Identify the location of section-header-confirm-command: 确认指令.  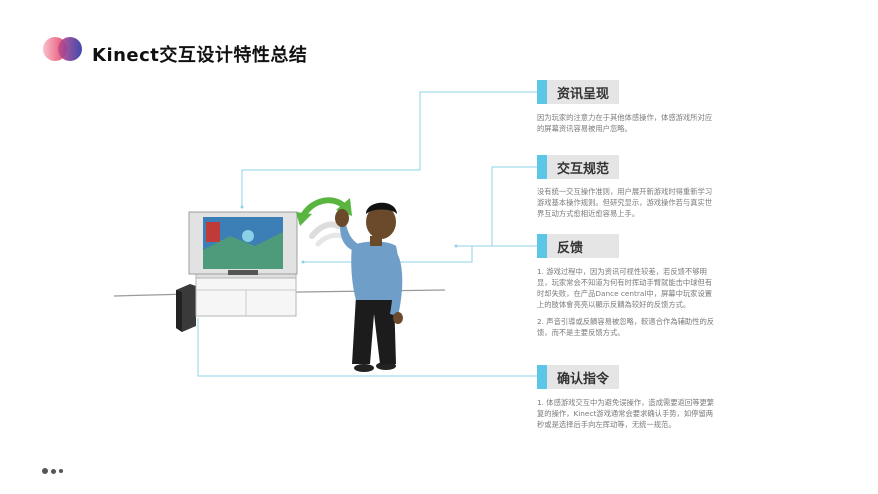
(578, 377).